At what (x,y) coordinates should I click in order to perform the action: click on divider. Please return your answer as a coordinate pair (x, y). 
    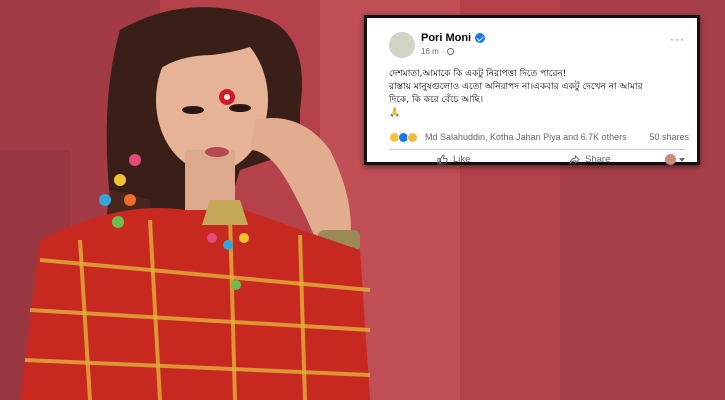
    Looking at the image, I should click on (537, 149).